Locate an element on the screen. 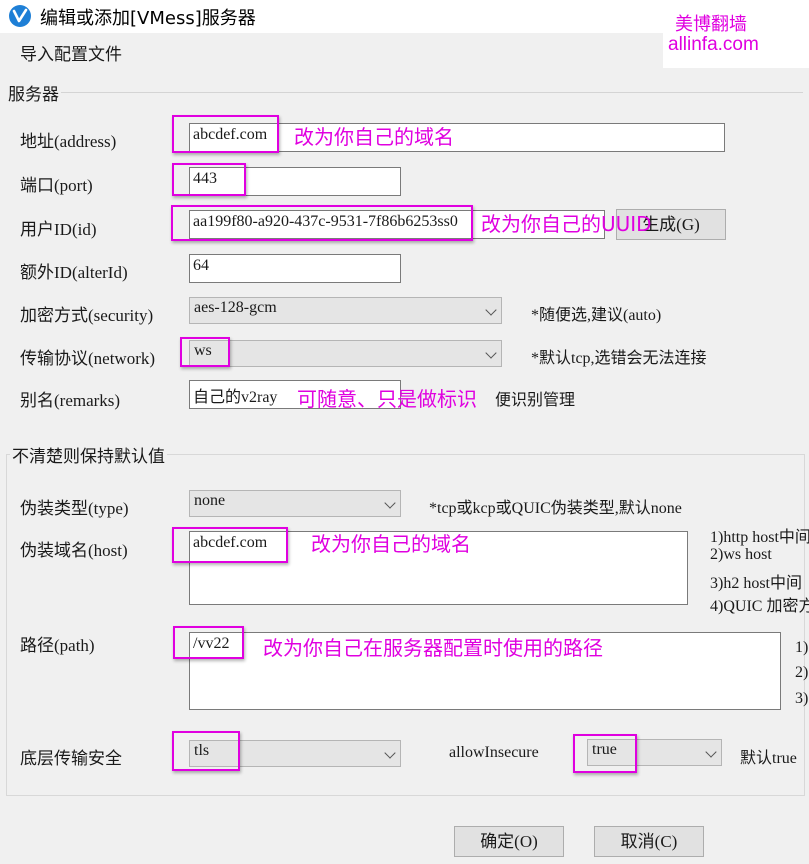  host-hint-2: 2)ws host is located at coordinates (741, 554).